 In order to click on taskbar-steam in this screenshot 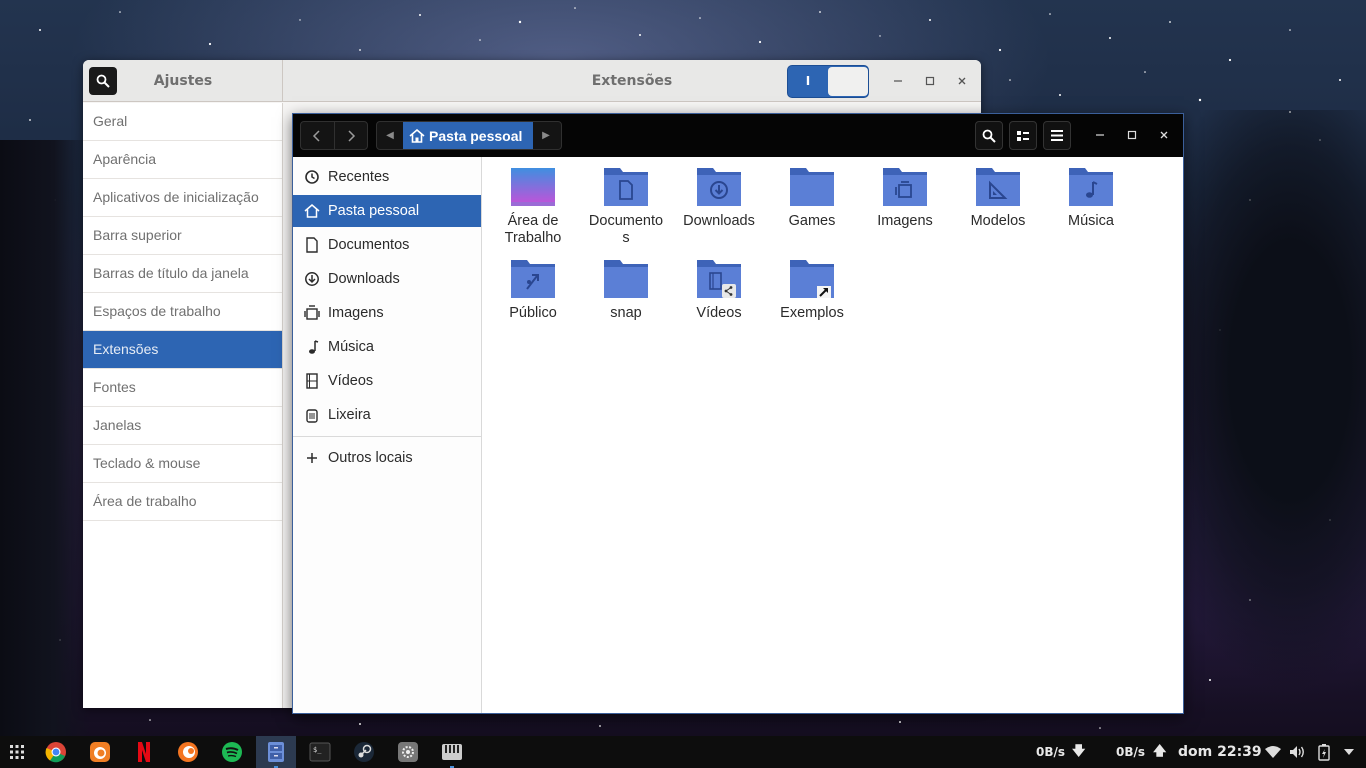, I will do `click(364, 752)`.